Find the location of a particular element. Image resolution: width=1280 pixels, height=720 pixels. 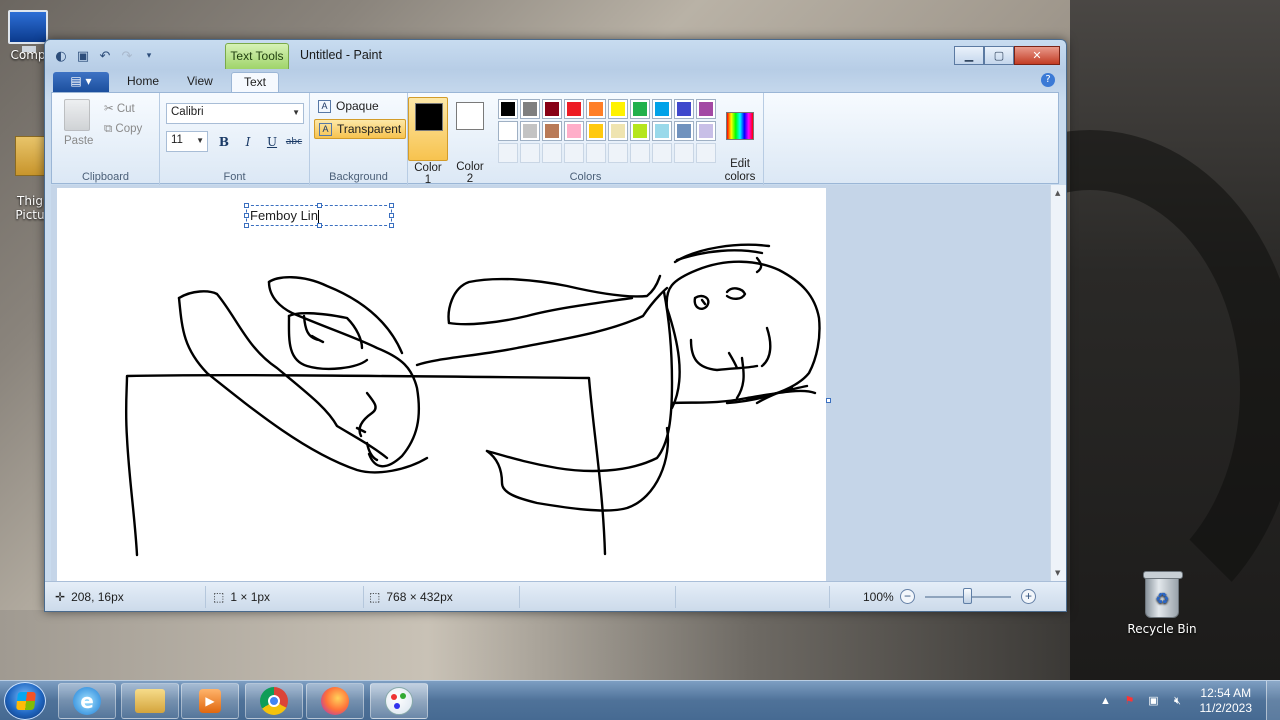

transparent-label: Transparent is located at coordinates (369, 129).